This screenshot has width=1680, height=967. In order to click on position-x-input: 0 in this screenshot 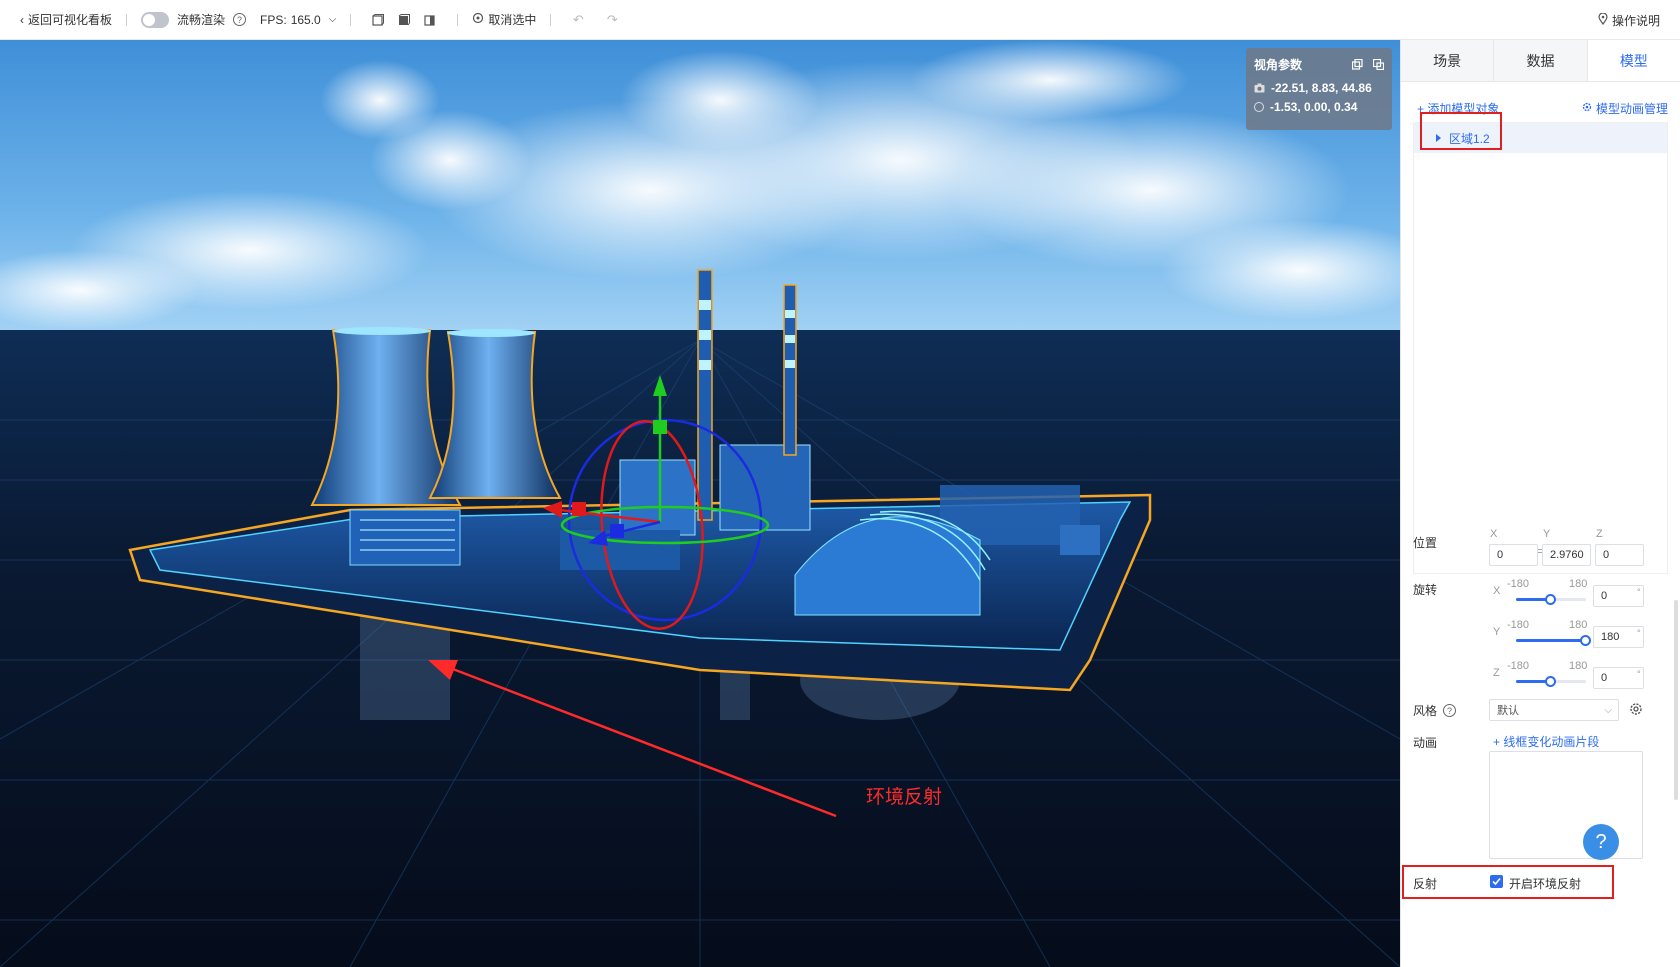, I will do `click(1513, 555)`.